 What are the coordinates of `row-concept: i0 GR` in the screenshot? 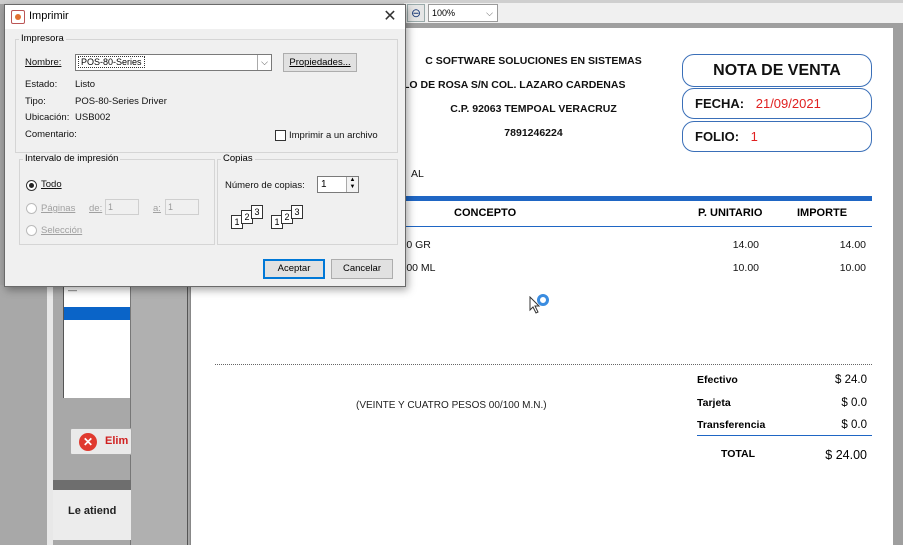 It's located at (417, 245).